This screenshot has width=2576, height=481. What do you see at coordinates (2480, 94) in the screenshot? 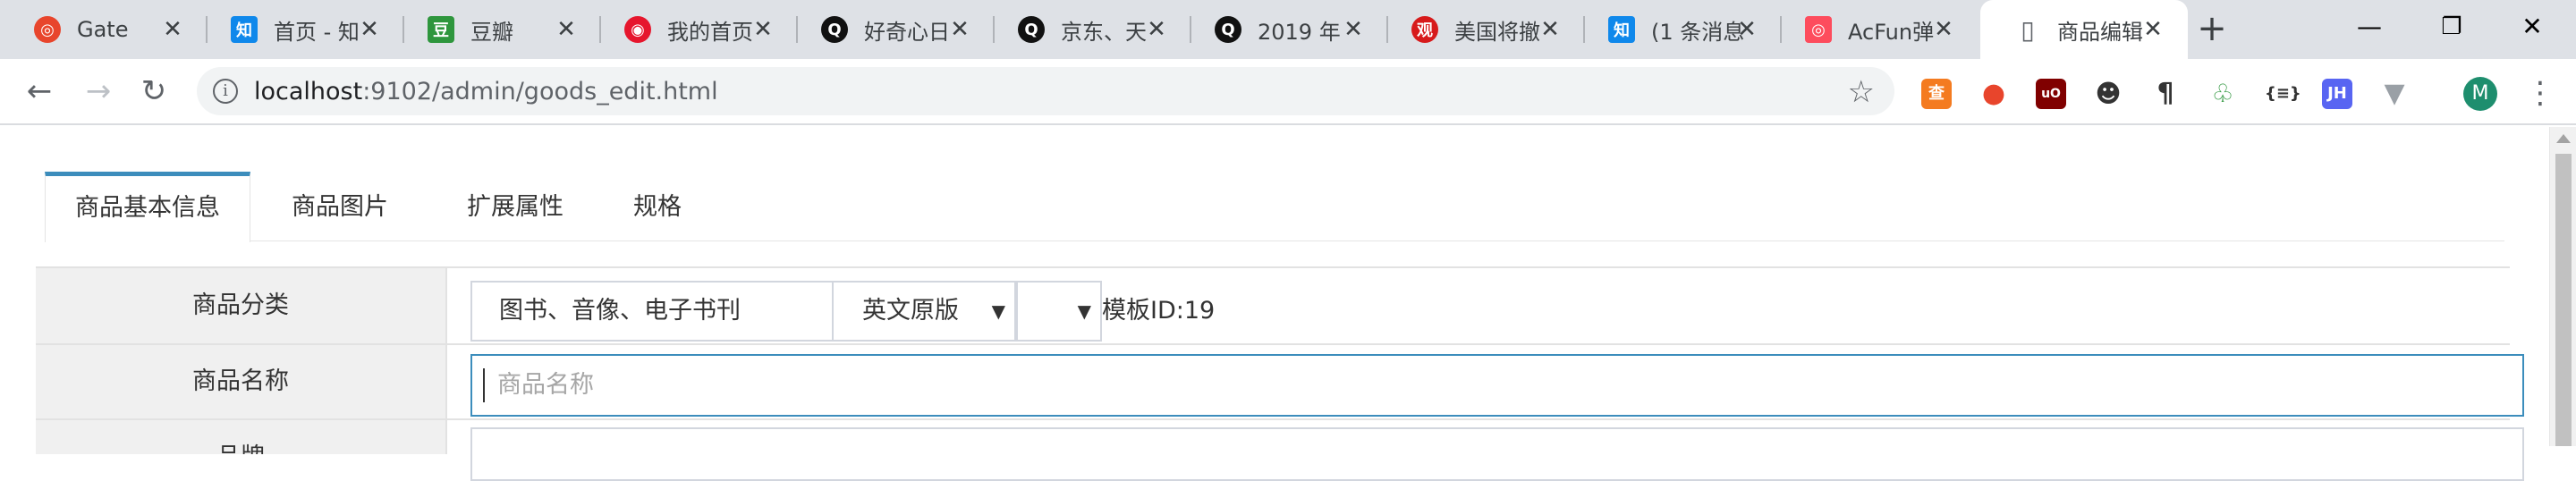
I see `avatar: M` at bounding box center [2480, 94].